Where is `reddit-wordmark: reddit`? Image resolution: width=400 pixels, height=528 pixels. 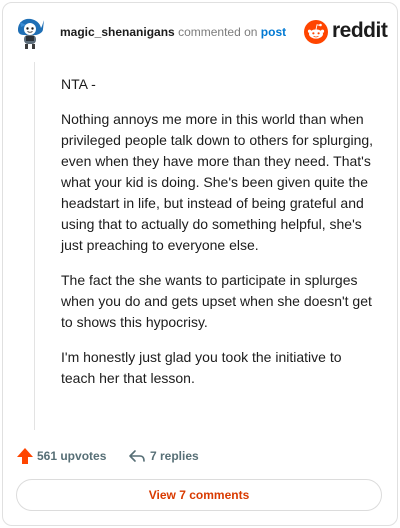 reddit-wordmark: reddit is located at coordinates (360, 30).